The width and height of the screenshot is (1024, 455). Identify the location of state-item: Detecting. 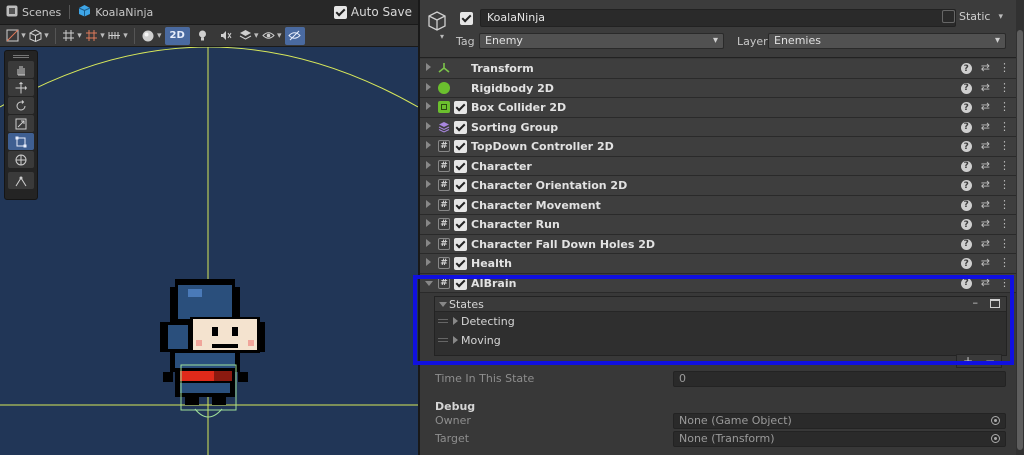
(720, 321).